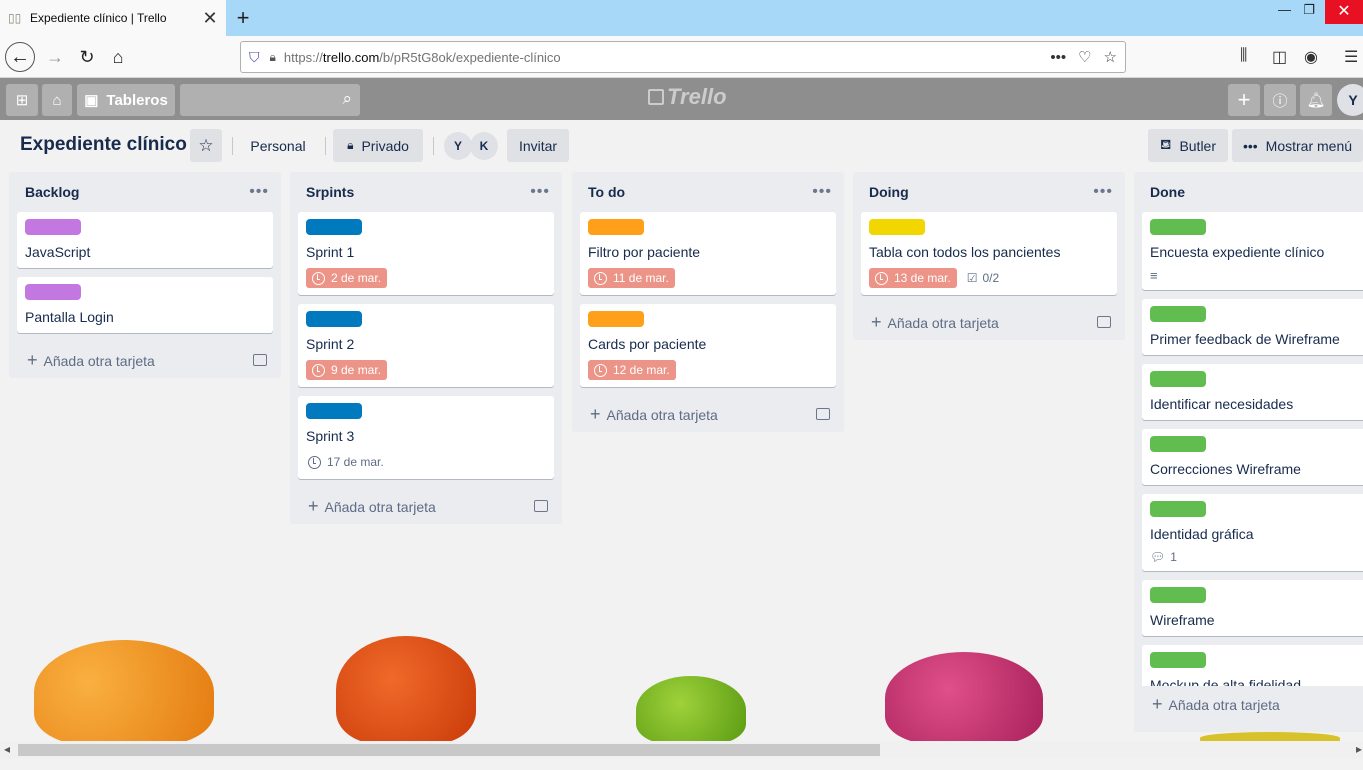 The image size is (1363, 770). What do you see at coordinates (206, 145) in the screenshot?
I see `star-board-icon: ☆` at bounding box center [206, 145].